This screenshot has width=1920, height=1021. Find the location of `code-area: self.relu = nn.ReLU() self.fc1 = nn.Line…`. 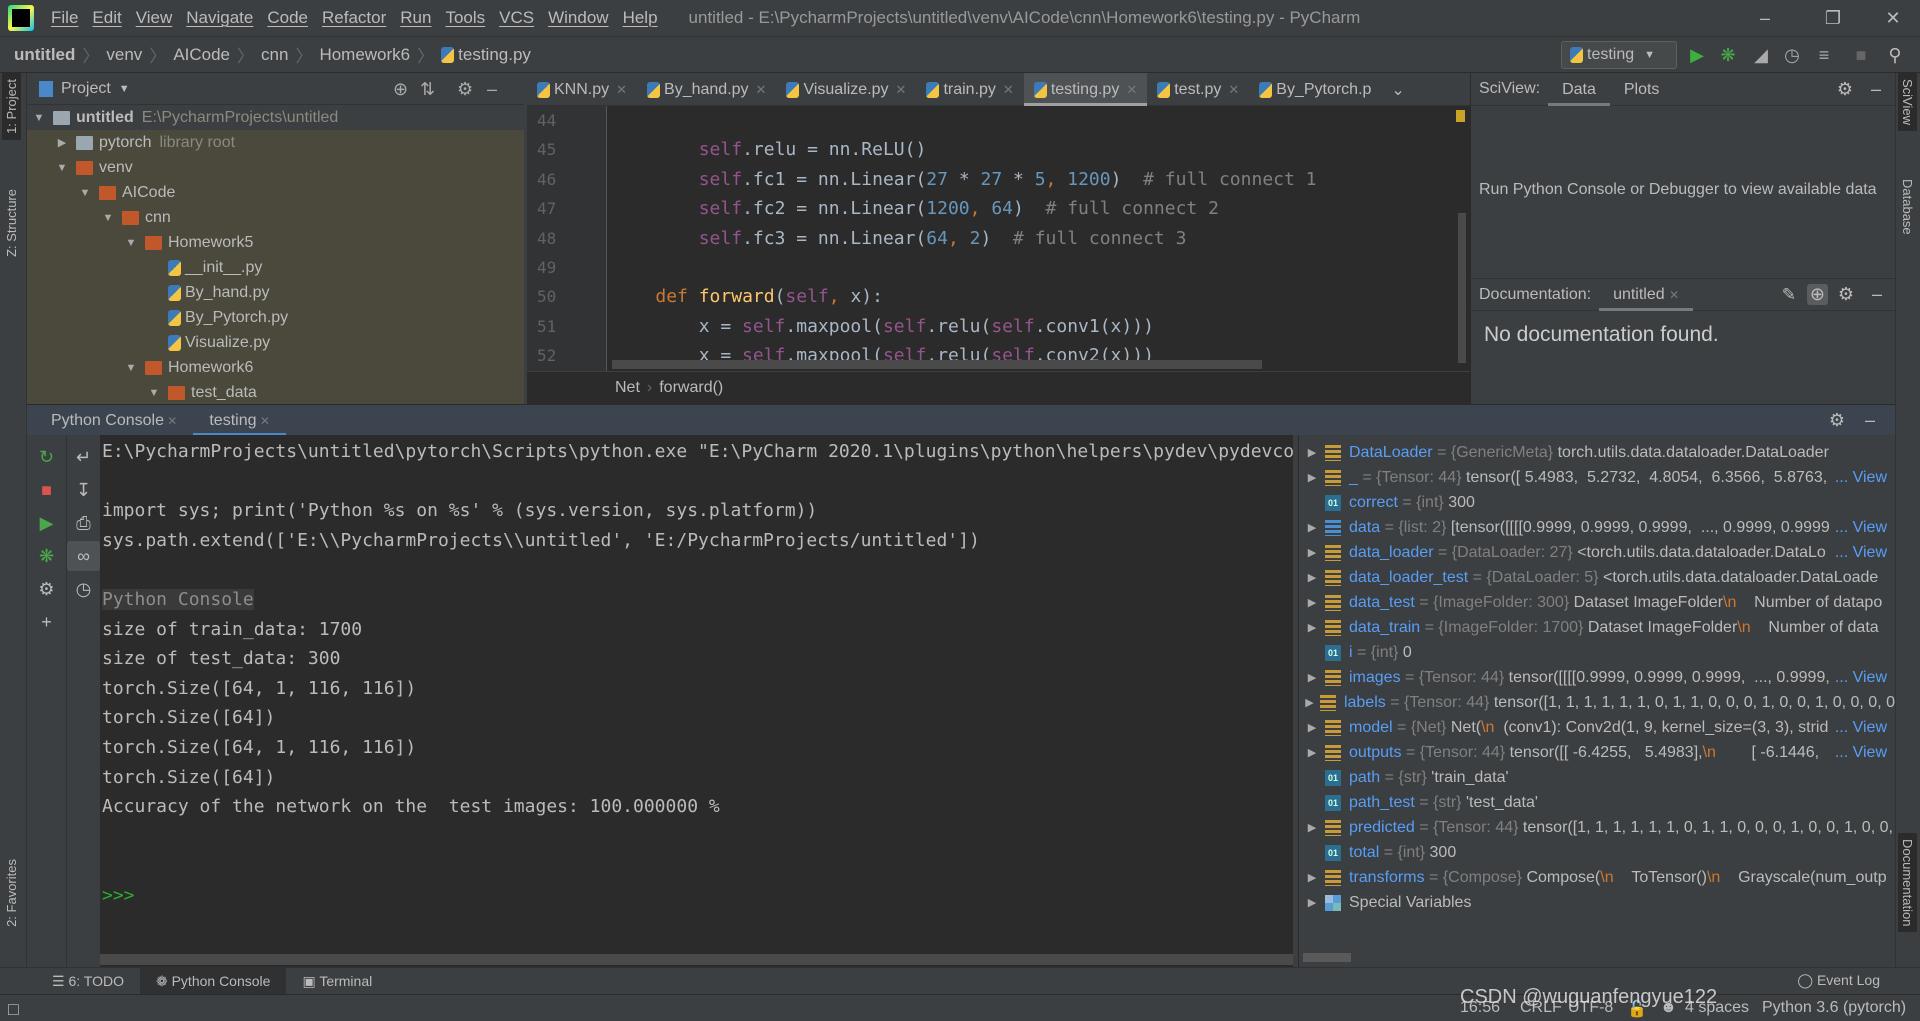

code-area: self.relu = nn.ReLU() self.fc1 = nn.Line… is located at coordinates (1034, 238).